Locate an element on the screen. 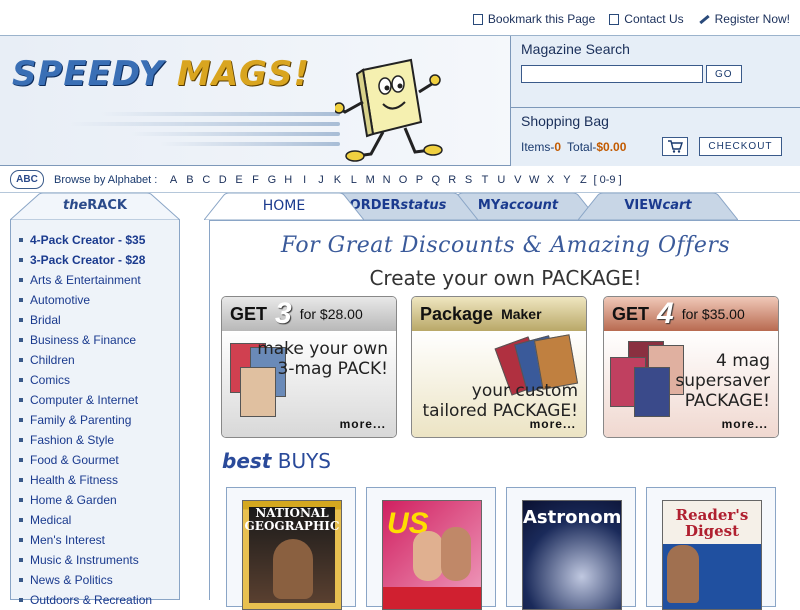 Image resolution: width=800 pixels, height=610 pixels. letter-link: Y is located at coordinates (567, 180).